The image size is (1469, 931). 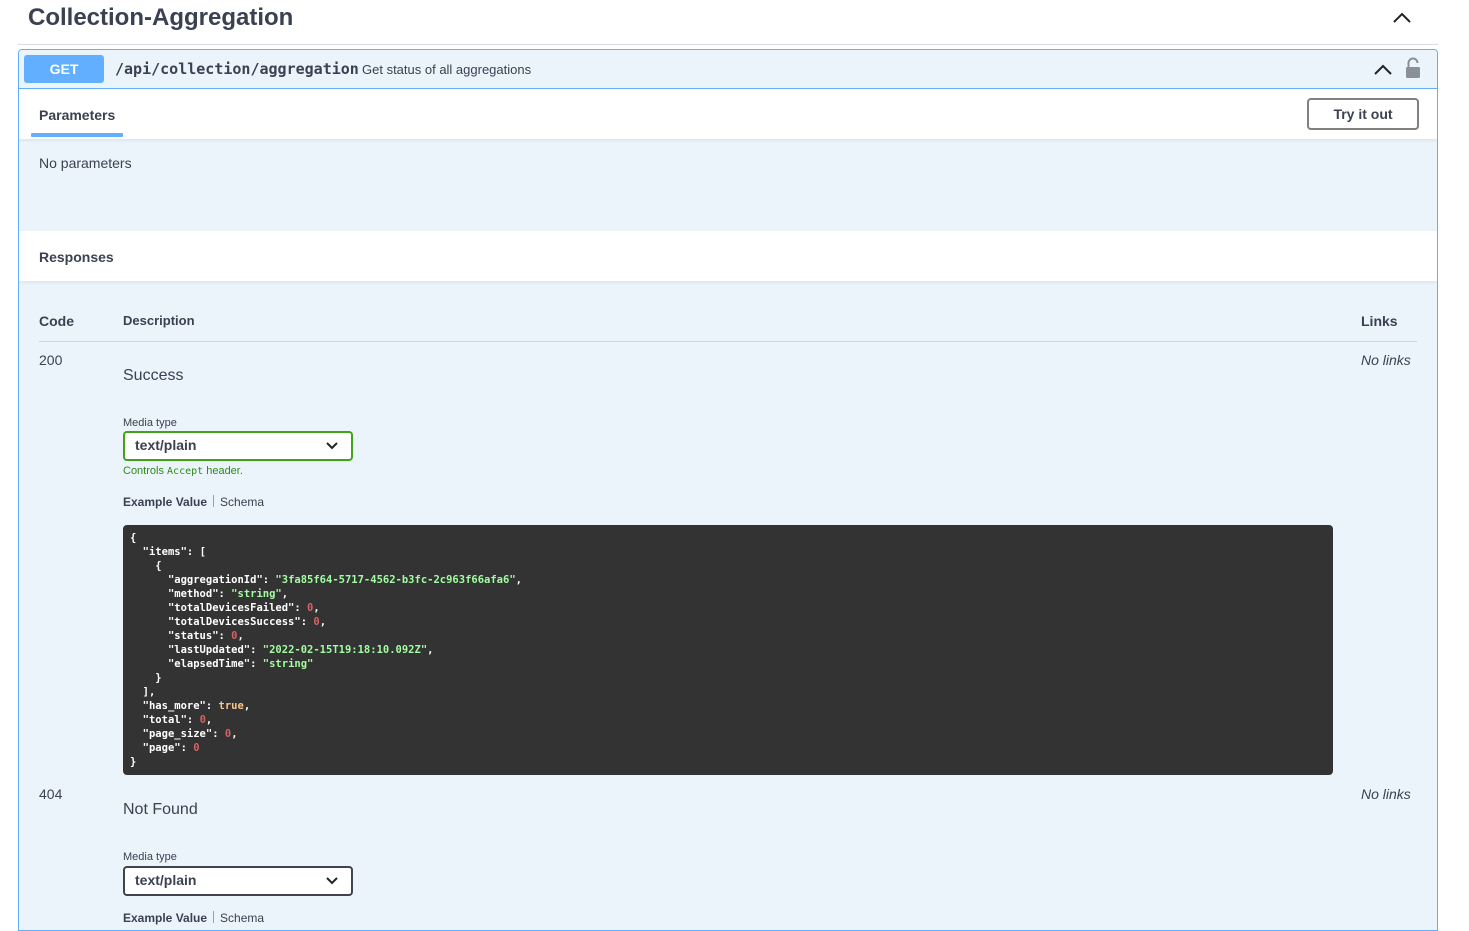 What do you see at coordinates (56, 321) in the screenshot?
I see `column-header-code: Code` at bounding box center [56, 321].